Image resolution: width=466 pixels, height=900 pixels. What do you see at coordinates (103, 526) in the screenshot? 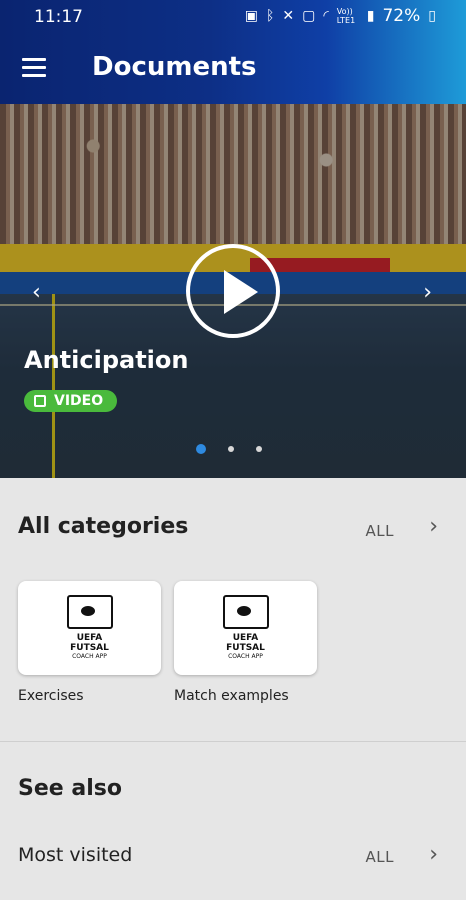
I see `categories-title: All categories` at bounding box center [103, 526].